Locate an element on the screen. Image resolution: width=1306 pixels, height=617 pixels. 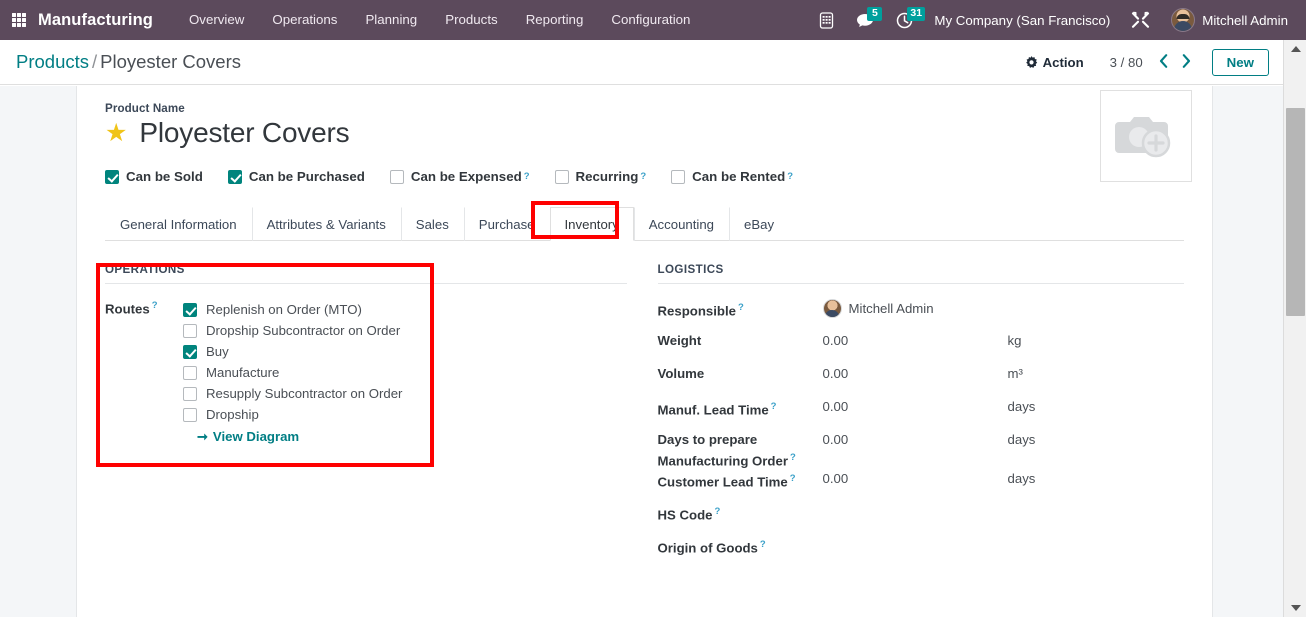
field-manuf-lead-time: Manuf. Lead Time? 0.00 days is located at coordinates (921, 414).